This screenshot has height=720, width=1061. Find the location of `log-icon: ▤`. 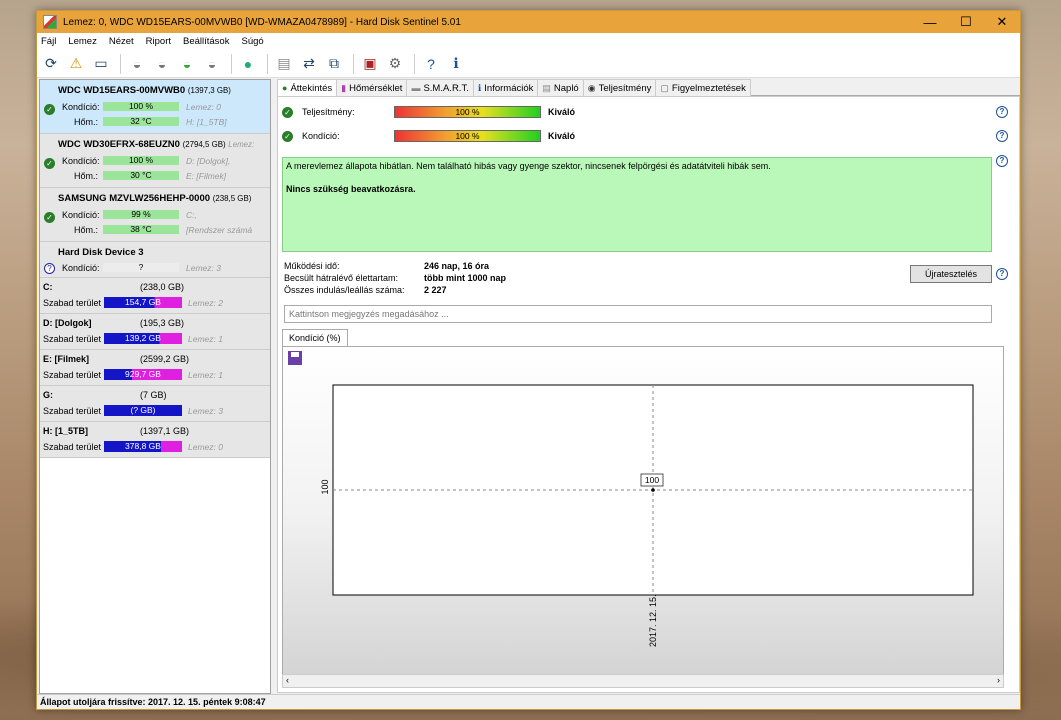

log-icon: ▤ is located at coordinates (546, 87).